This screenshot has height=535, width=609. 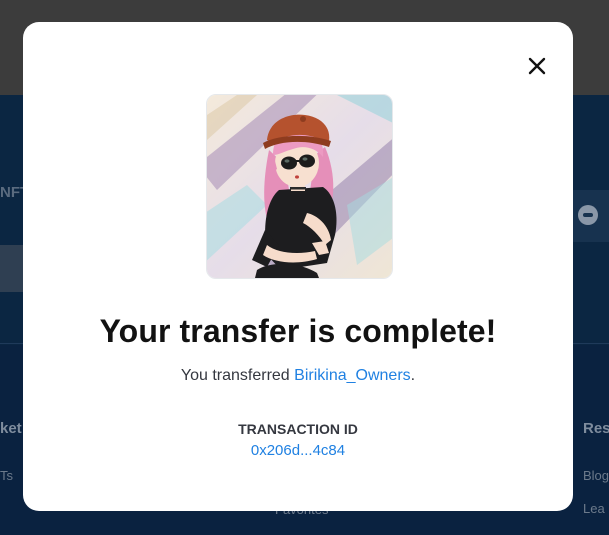 I want to click on recipient-link: Birikina_Owners, so click(x=352, y=375).